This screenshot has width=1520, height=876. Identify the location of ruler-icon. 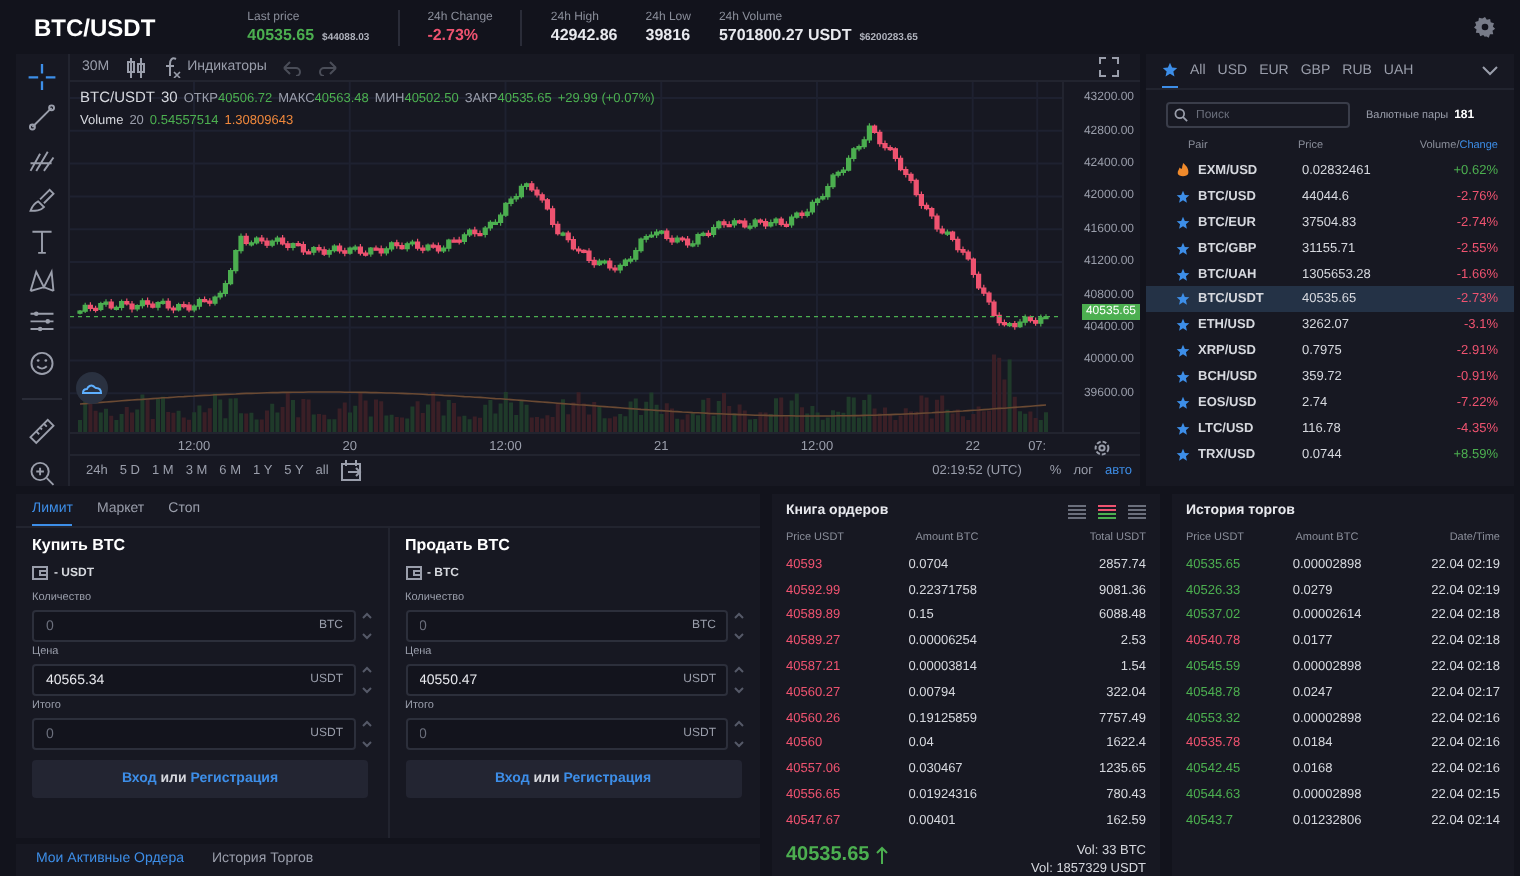
(42, 432).